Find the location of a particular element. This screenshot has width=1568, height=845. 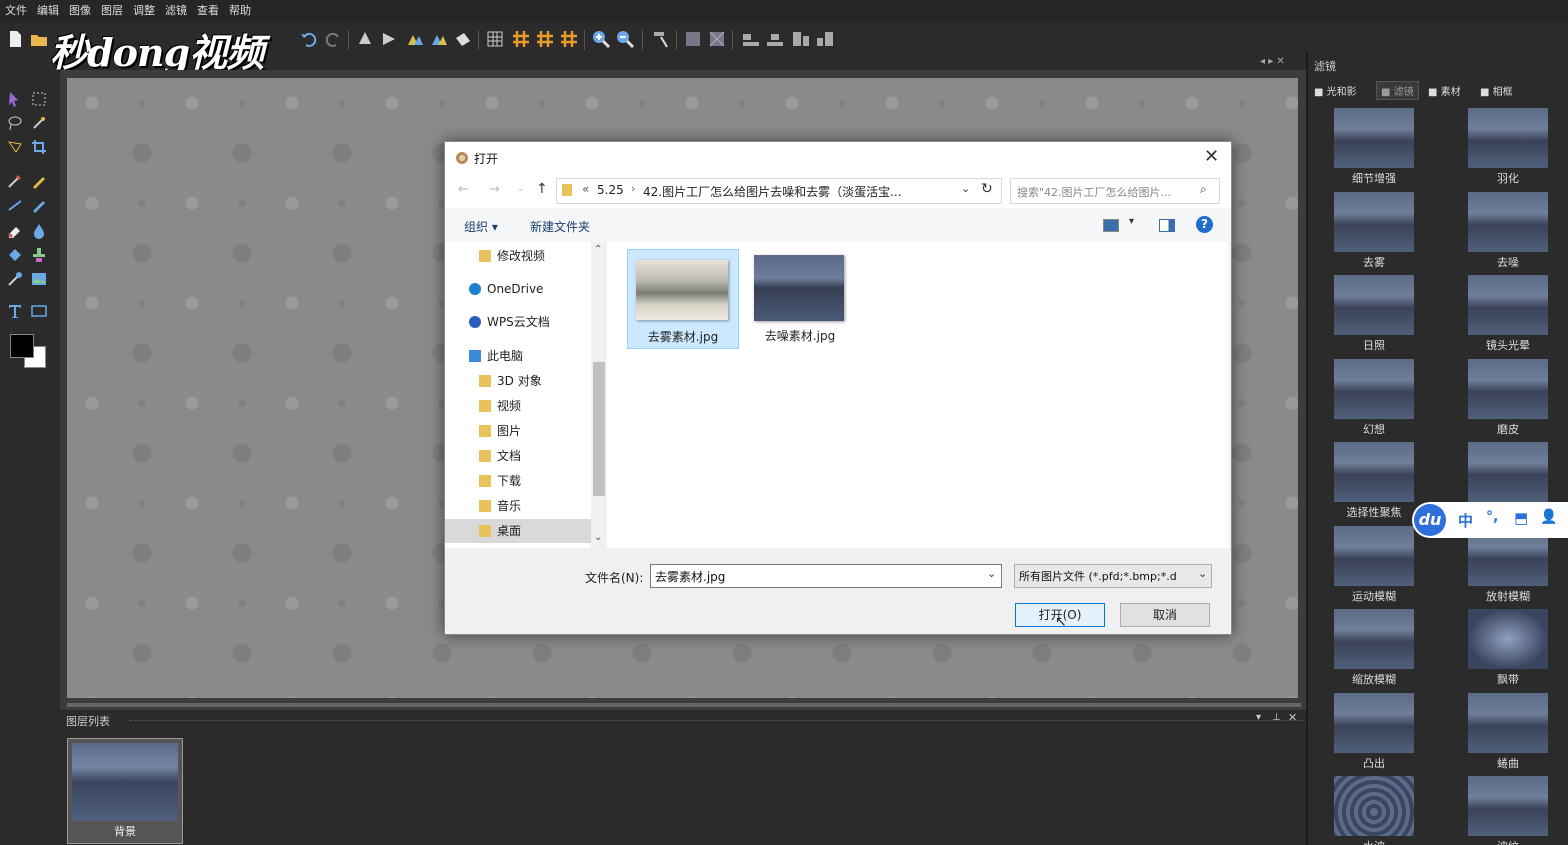

redo-icon is located at coordinates (333, 39).